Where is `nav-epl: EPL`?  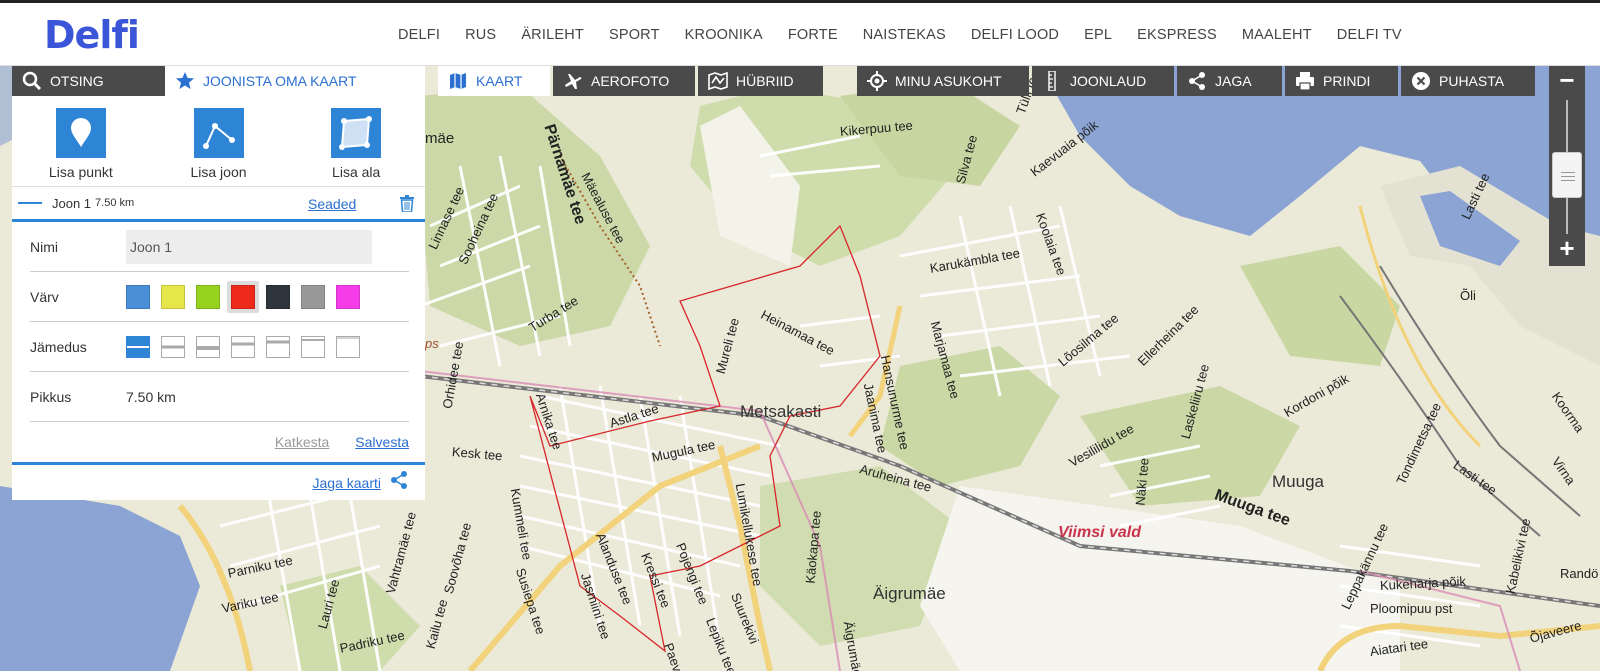 nav-epl: EPL is located at coordinates (1098, 35).